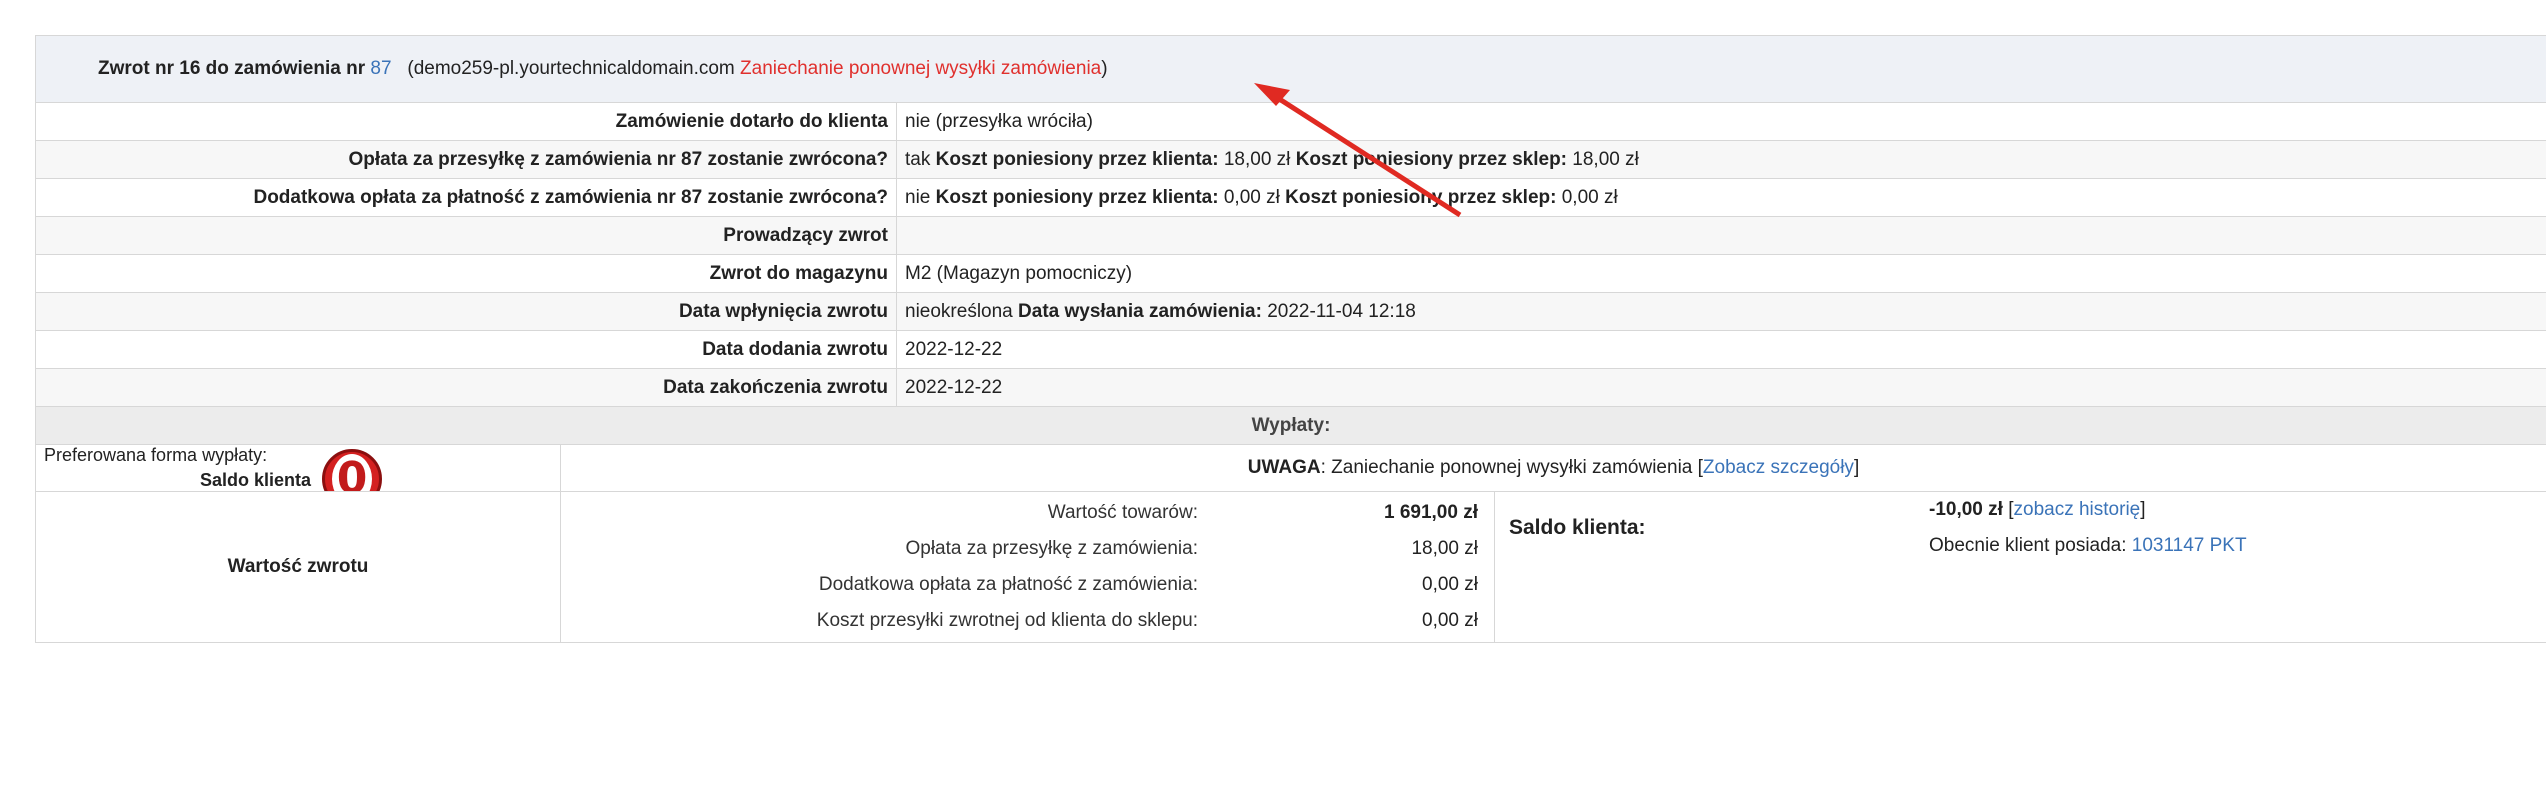  Describe the element at coordinates (2189, 545) in the screenshot. I see `points-value-link: 1031147 PKT` at that location.